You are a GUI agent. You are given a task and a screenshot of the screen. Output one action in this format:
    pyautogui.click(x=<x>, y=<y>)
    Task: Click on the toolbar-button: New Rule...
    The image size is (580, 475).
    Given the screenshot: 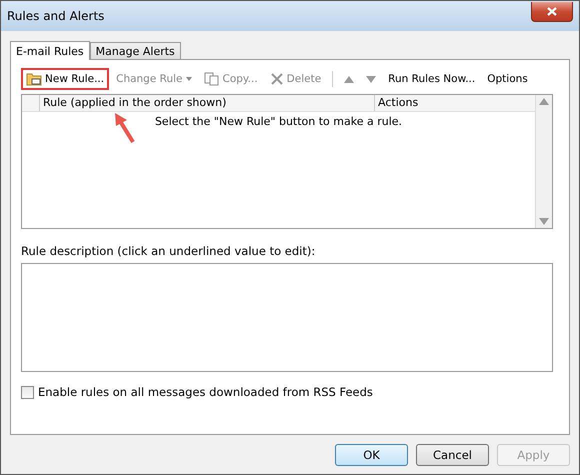 What is the action you would take?
    pyautogui.click(x=65, y=79)
    